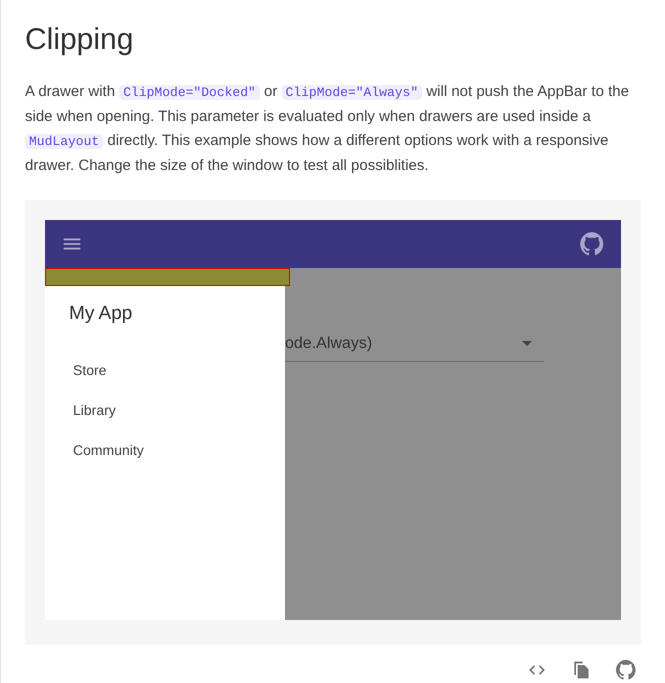 Image resolution: width=665 pixels, height=683 pixels. I want to click on nav-link: Community, so click(165, 450).